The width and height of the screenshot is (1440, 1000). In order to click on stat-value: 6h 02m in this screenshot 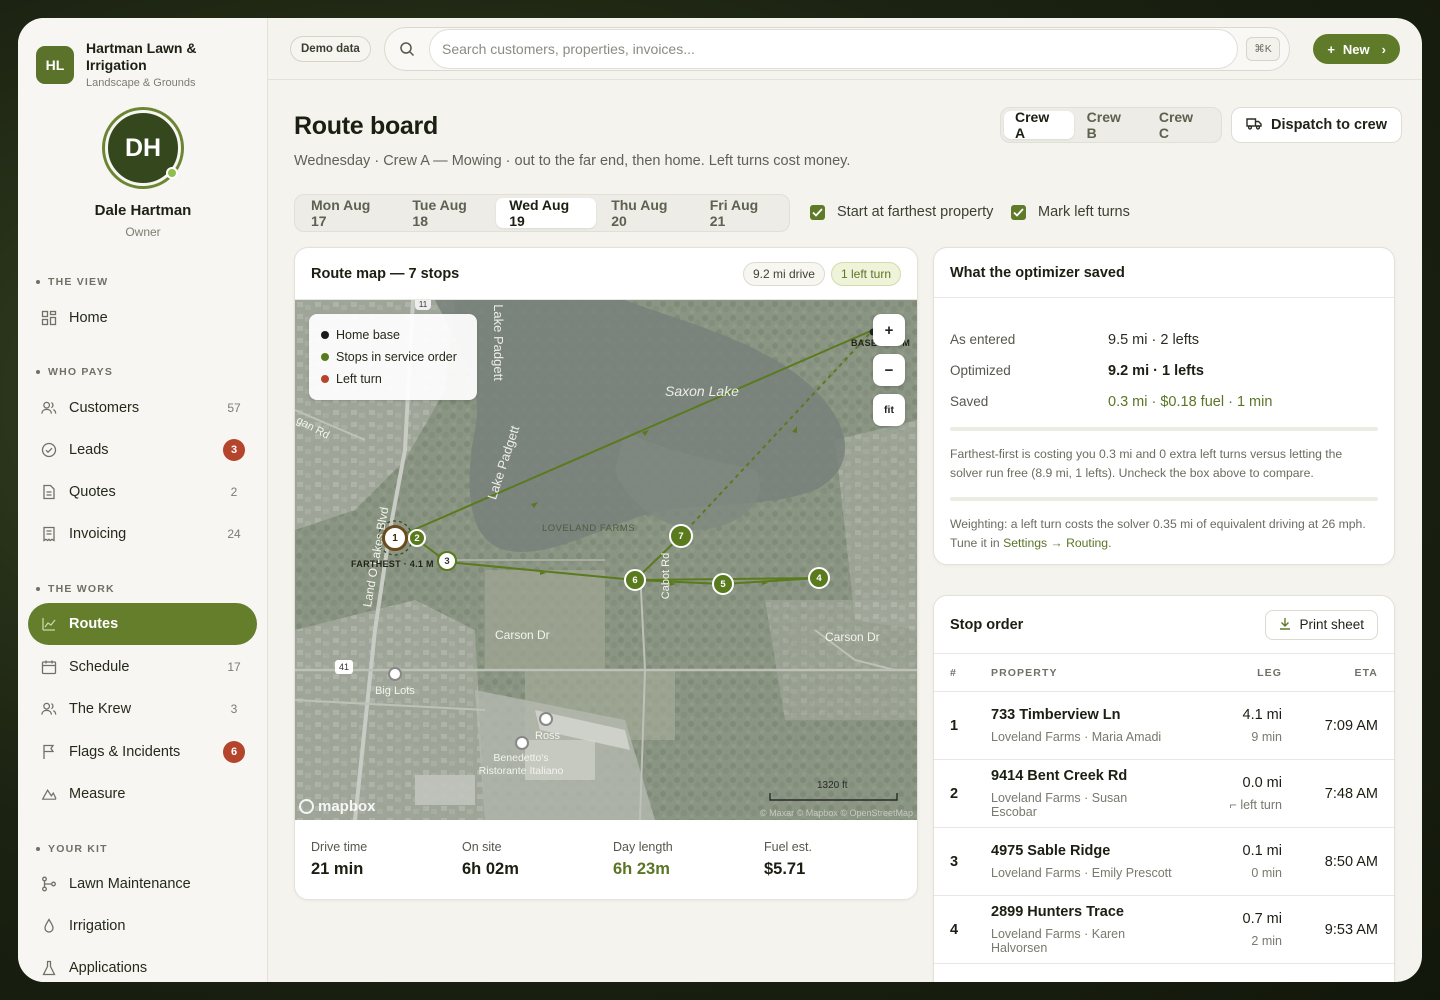, I will do `click(490, 869)`.